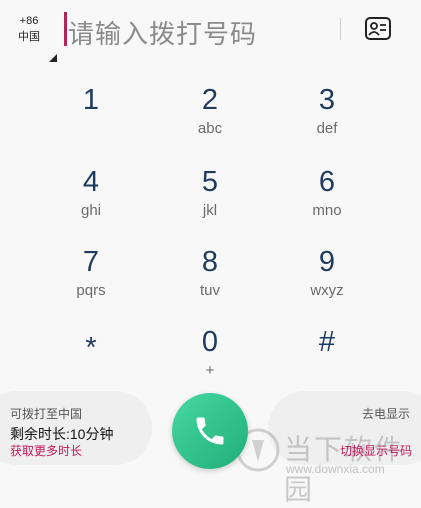 The height and width of the screenshot is (508, 421). What do you see at coordinates (162, 32) in the screenshot?
I see `number-input: 请输入拨打号码` at bounding box center [162, 32].